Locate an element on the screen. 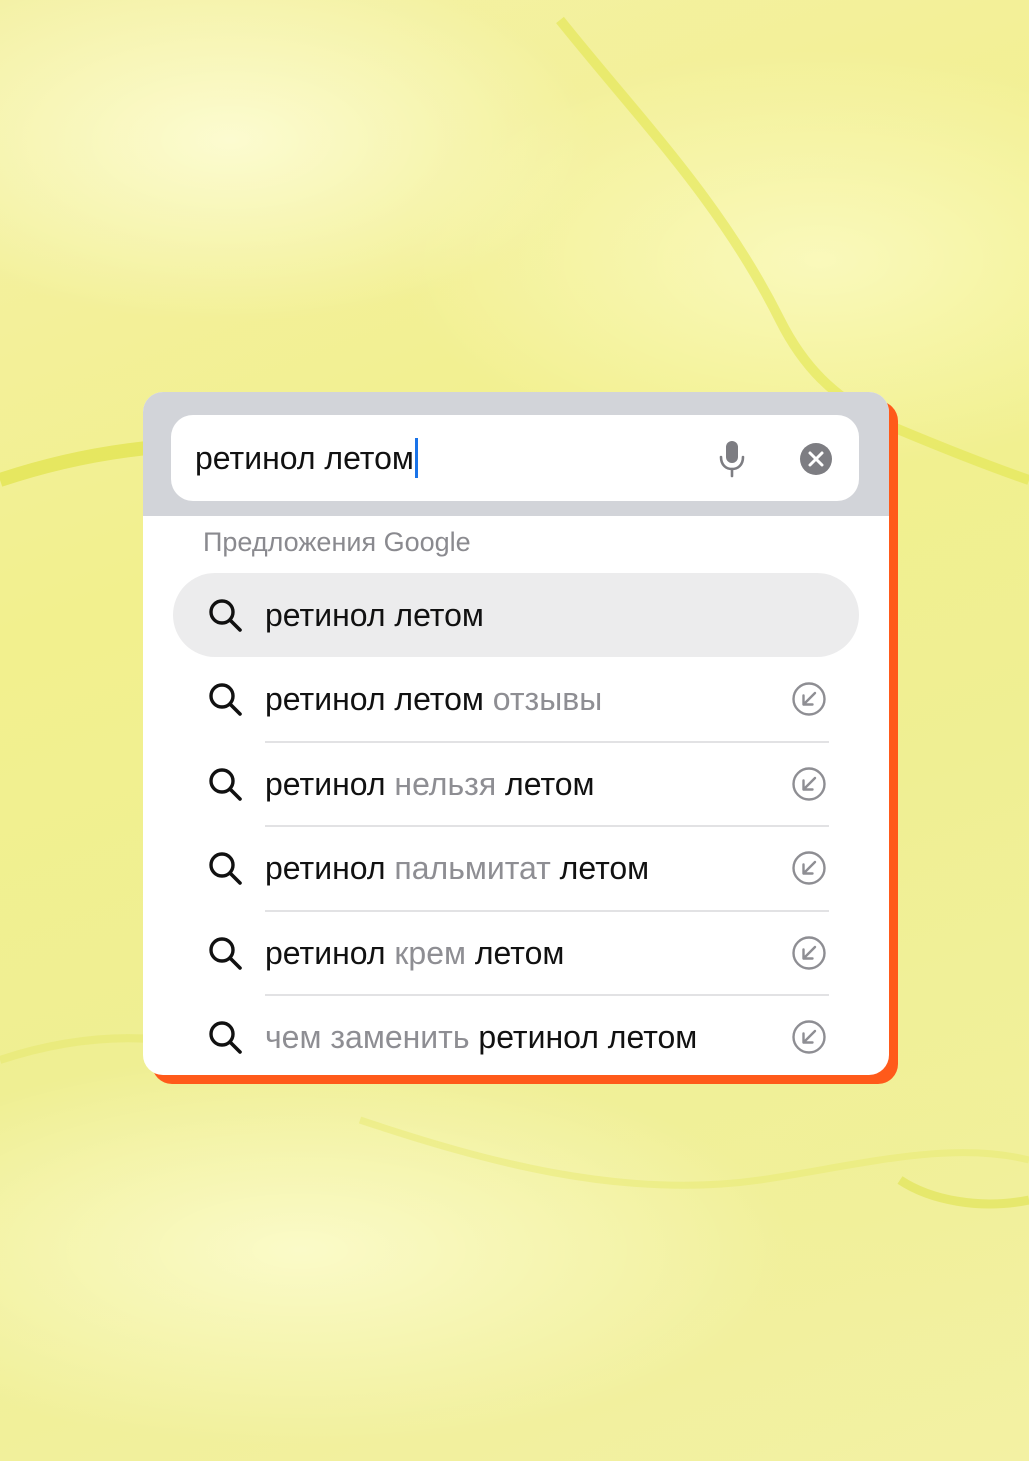  suggestion-completion: пальмитат is located at coordinates (477, 868).